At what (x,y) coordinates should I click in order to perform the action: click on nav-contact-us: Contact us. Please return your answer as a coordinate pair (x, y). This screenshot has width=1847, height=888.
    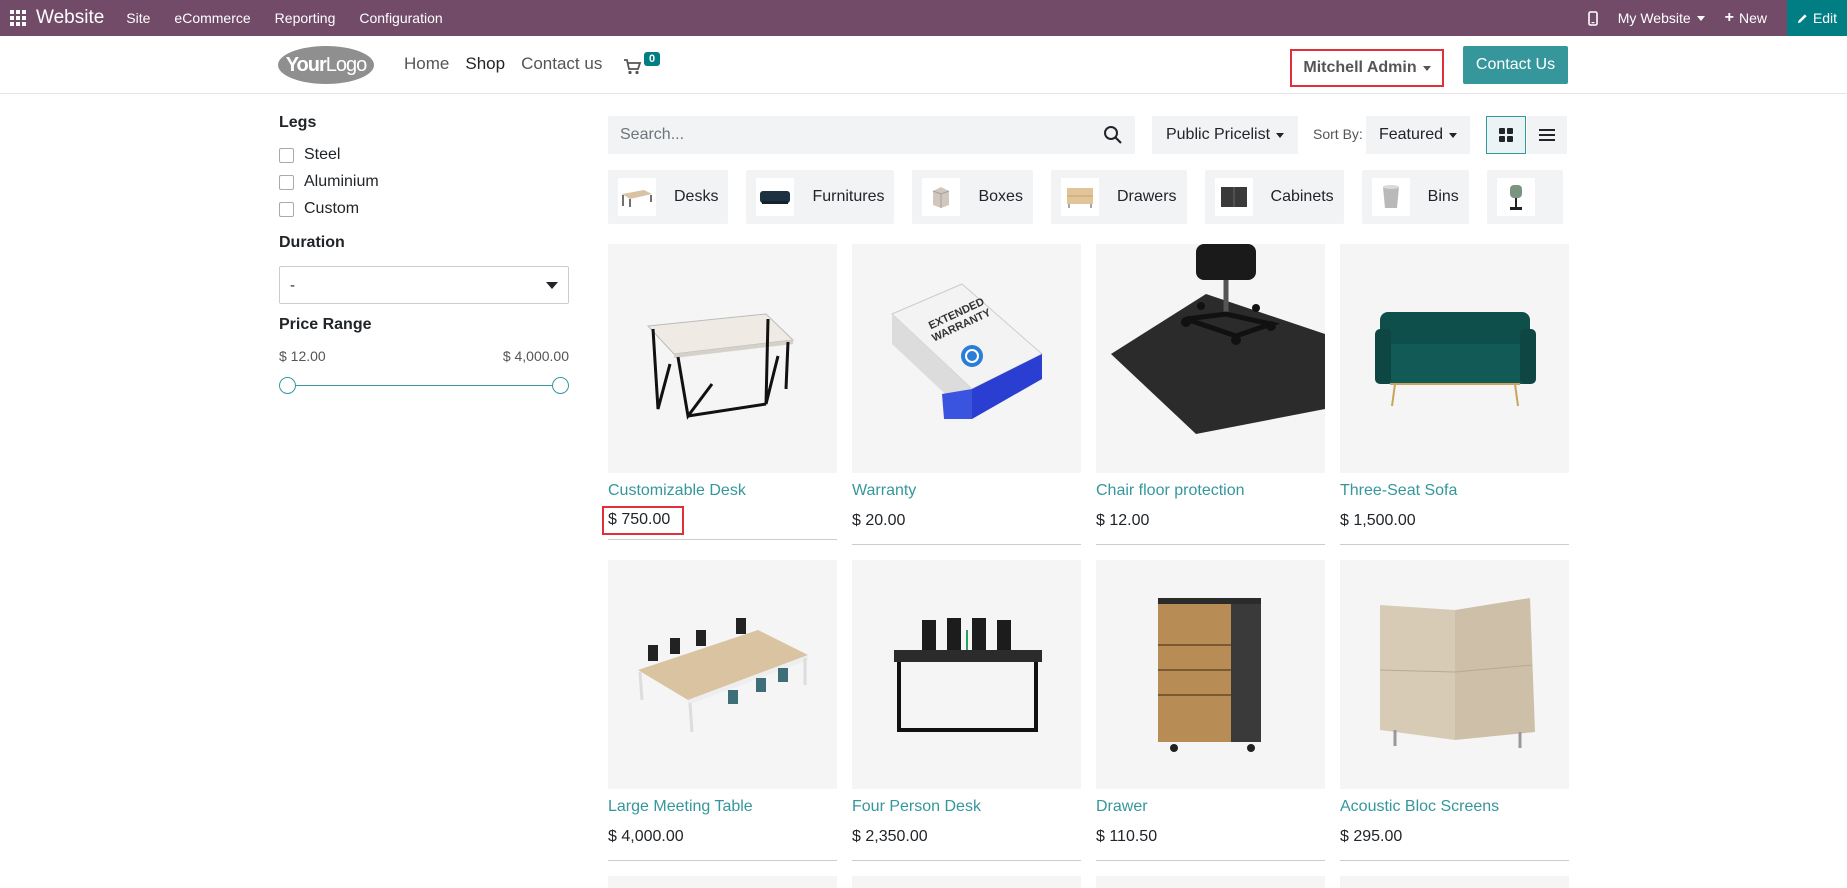
    Looking at the image, I should click on (561, 64).